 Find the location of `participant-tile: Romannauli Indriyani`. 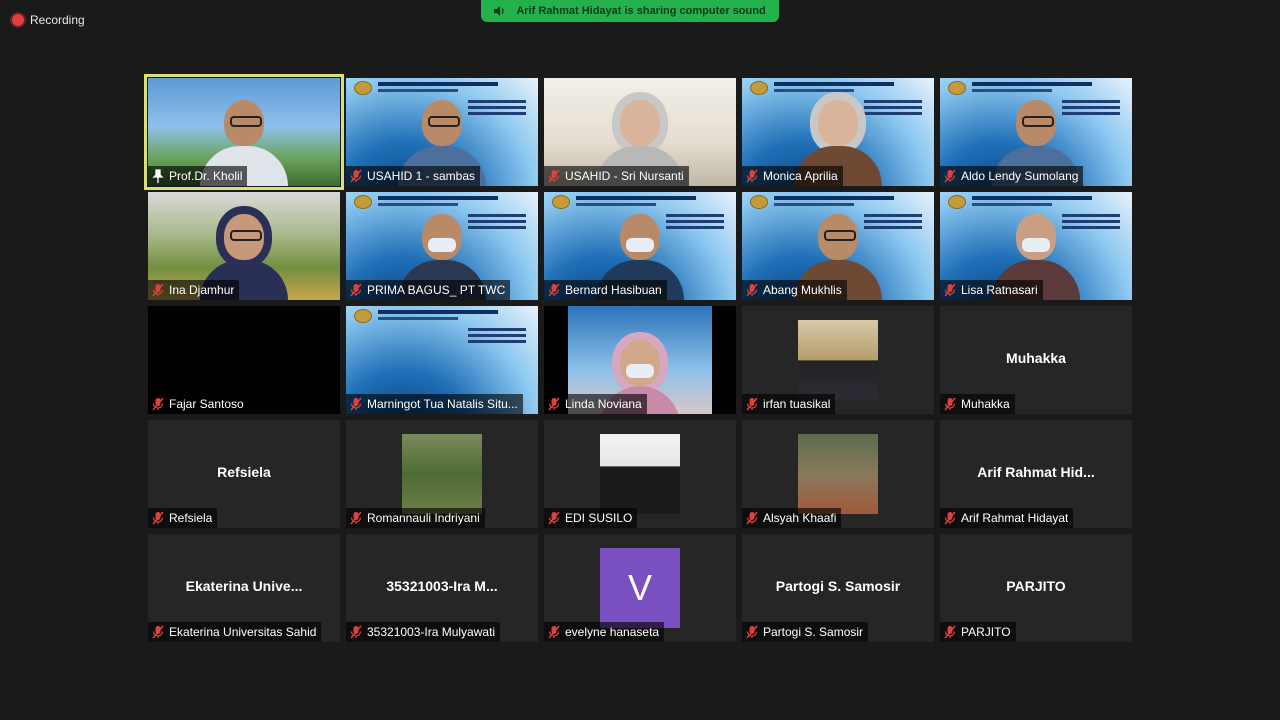

participant-tile: Romannauli Indriyani is located at coordinates (442, 474).